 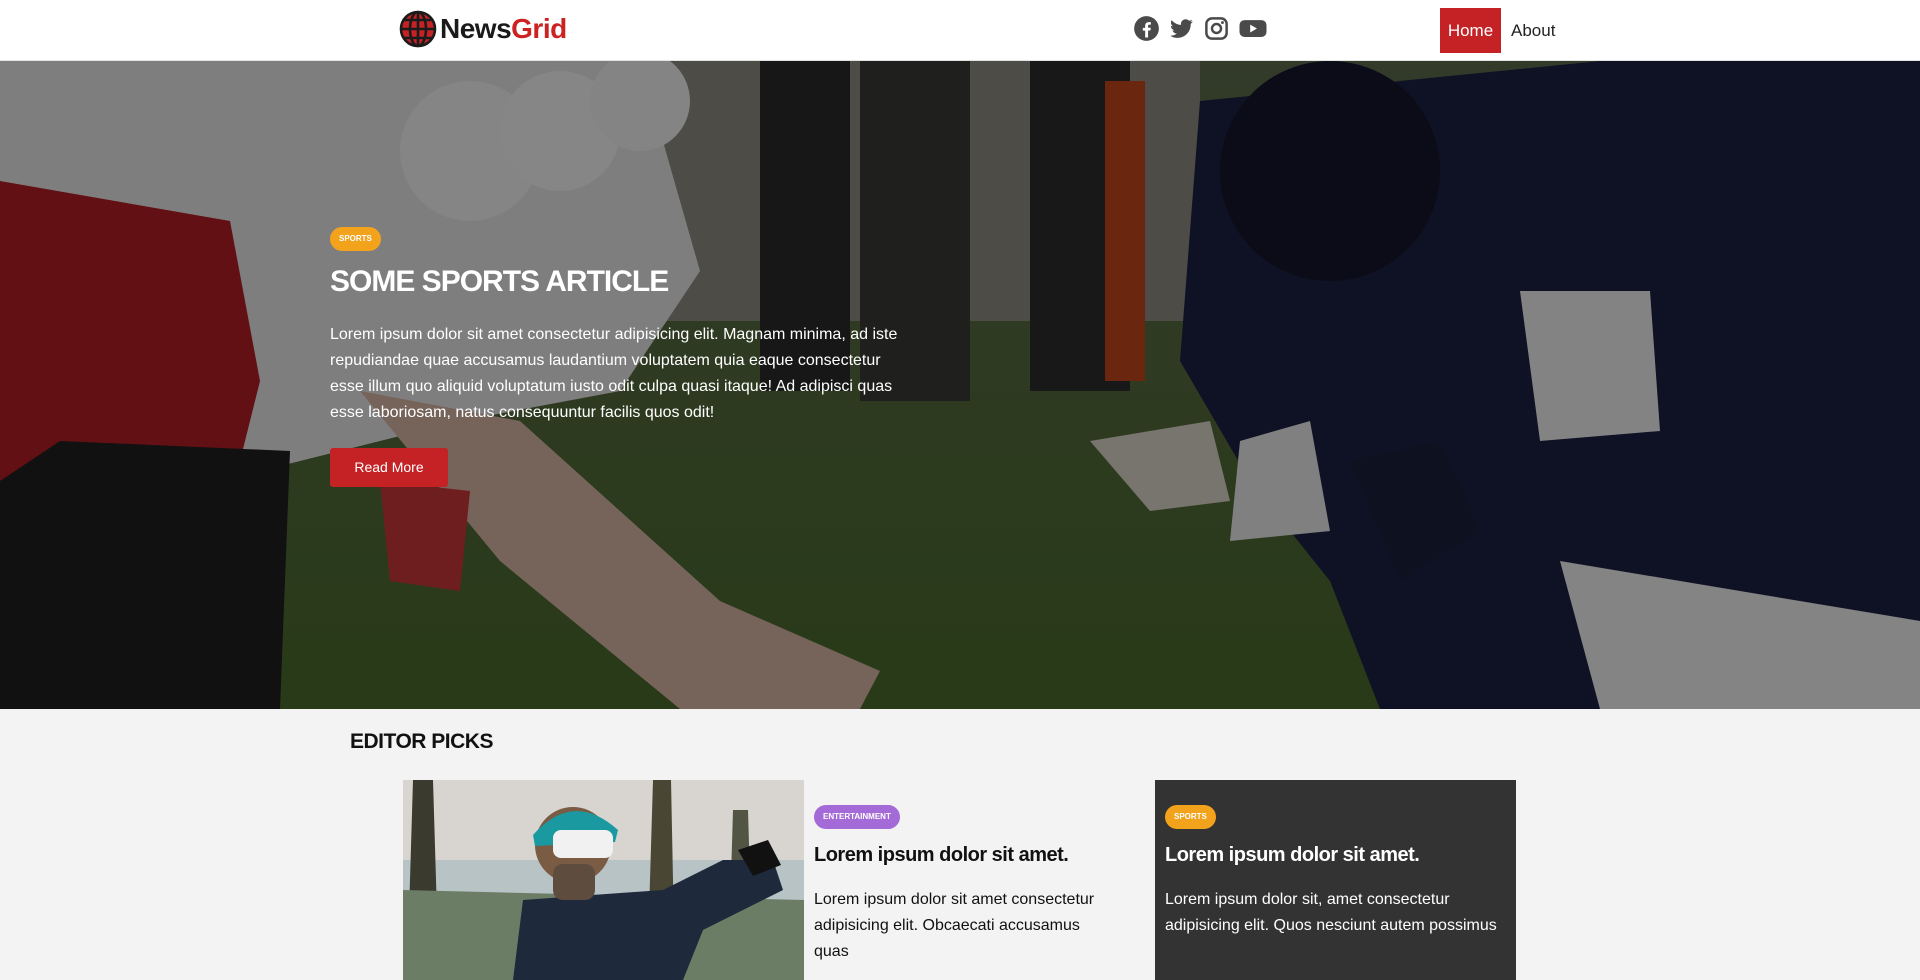 I want to click on social-links, so click(x=1204, y=28).